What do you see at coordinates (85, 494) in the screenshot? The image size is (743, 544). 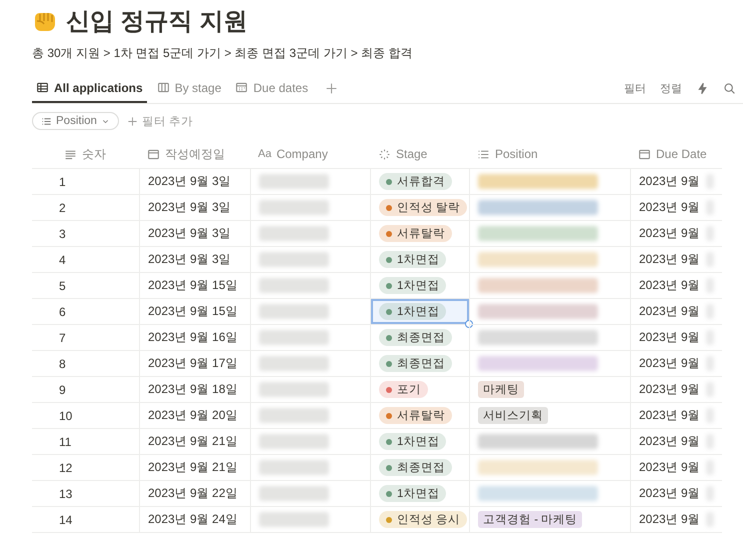 I see `table-cell: 13` at bounding box center [85, 494].